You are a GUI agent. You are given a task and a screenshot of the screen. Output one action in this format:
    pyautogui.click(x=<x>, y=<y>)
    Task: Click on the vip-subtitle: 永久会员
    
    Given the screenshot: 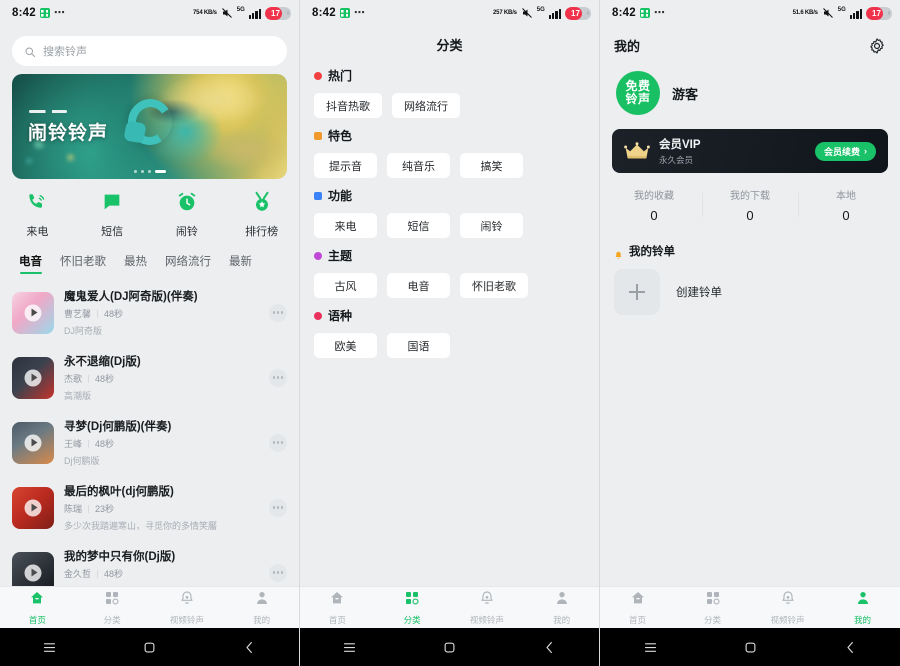 What is the action you would take?
    pyautogui.click(x=676, y=160)
    